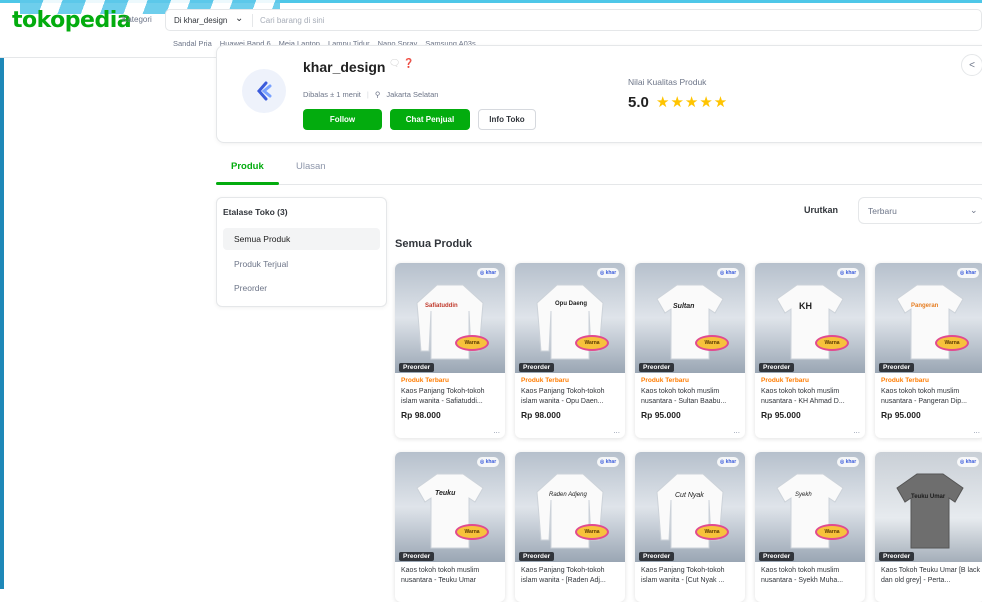  I want to click on search-box: Di khar_design ⌄, so click(573, 20).